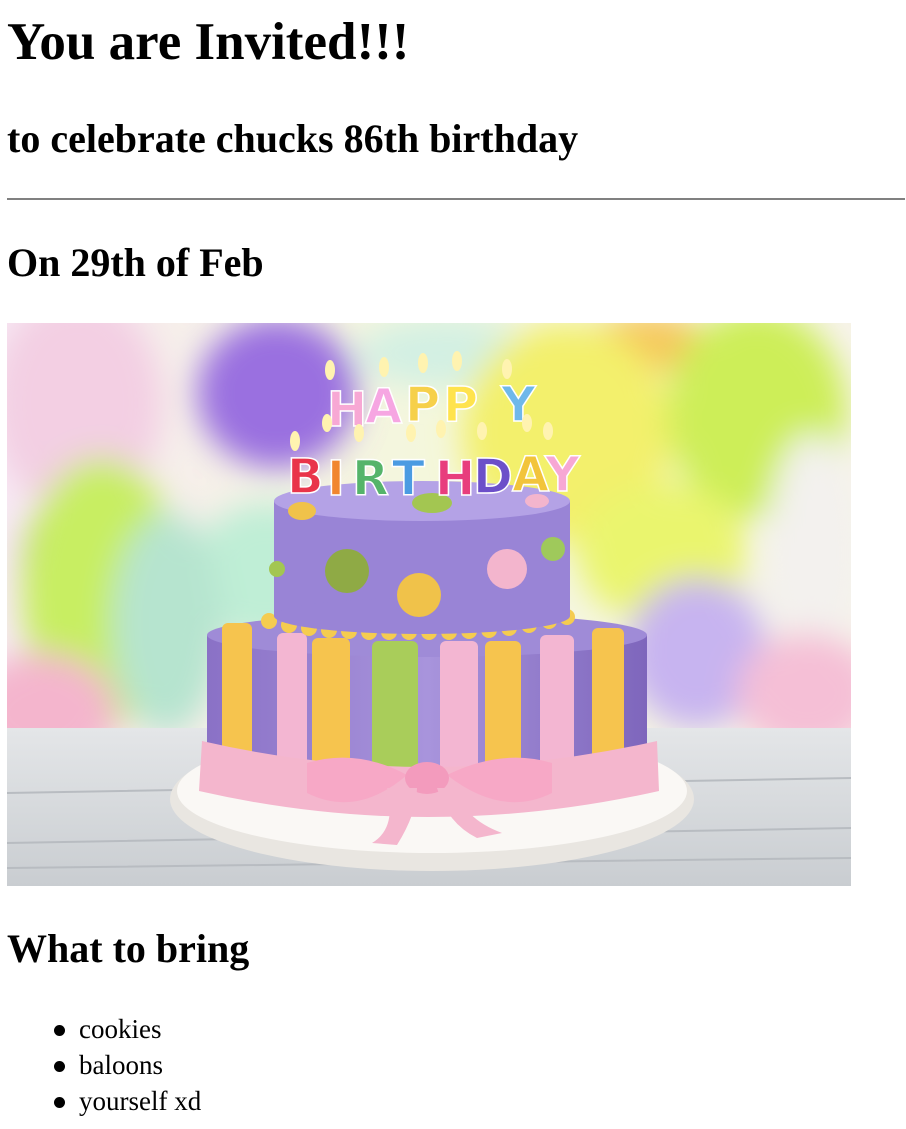  I want to click on svg-text: D, so click(493, 477).